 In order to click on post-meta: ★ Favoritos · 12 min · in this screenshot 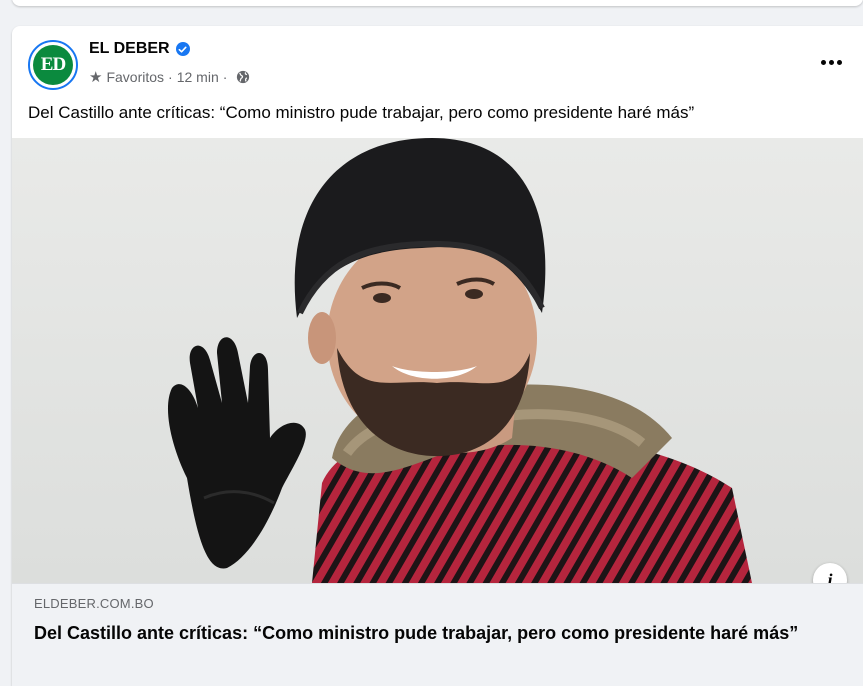, I will do `click(169, 77)`.